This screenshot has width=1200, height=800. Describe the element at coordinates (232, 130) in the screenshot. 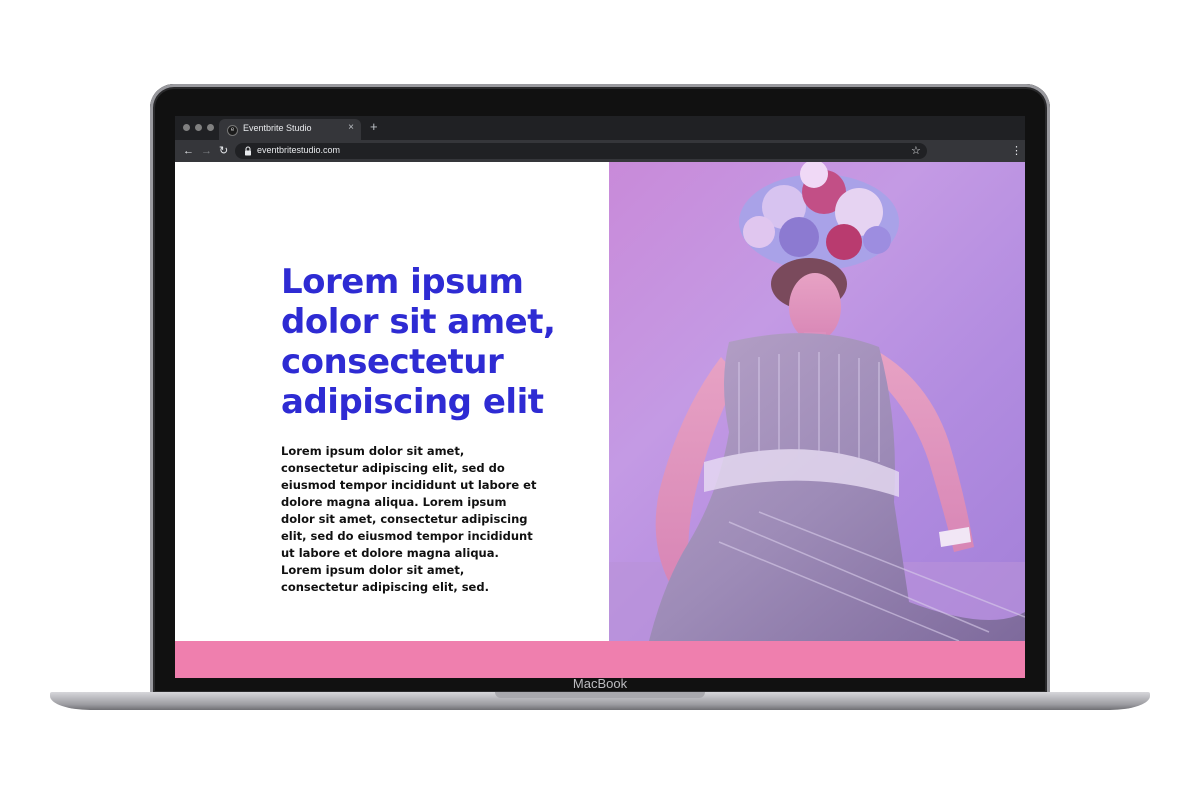

I see `eventbrite-favicon-icon: e` at that location.